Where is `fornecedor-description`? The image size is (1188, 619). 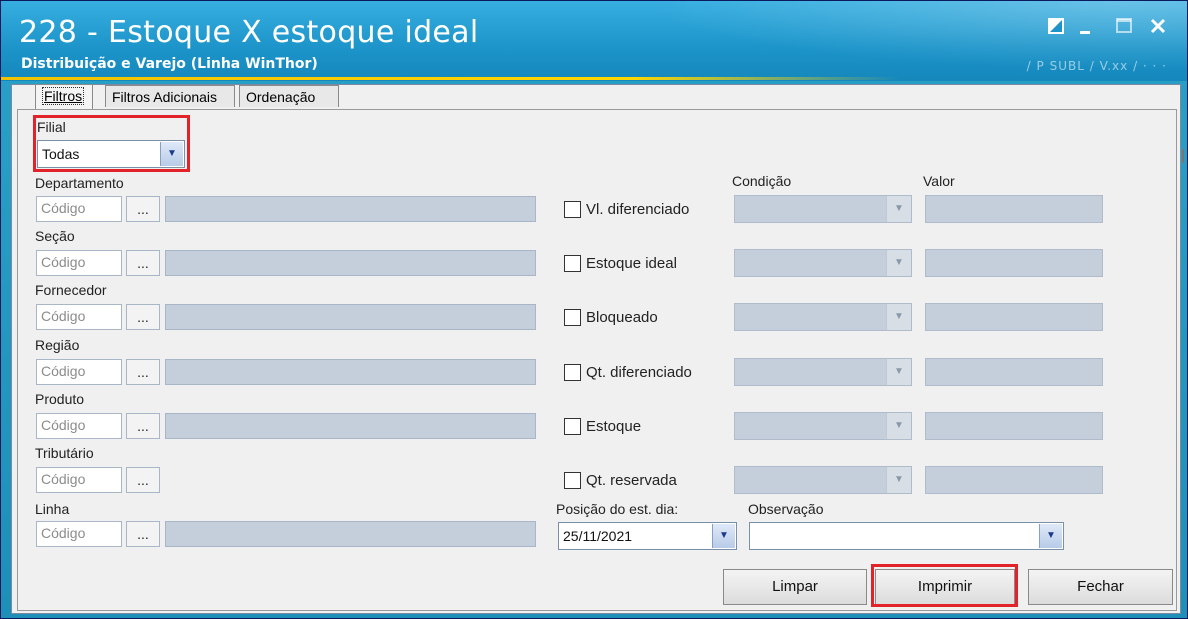 fornecedor-description is located at coordinates (350, 317).